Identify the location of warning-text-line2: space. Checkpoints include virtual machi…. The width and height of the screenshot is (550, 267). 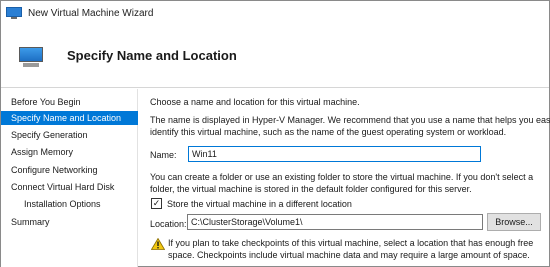
(349, 255).